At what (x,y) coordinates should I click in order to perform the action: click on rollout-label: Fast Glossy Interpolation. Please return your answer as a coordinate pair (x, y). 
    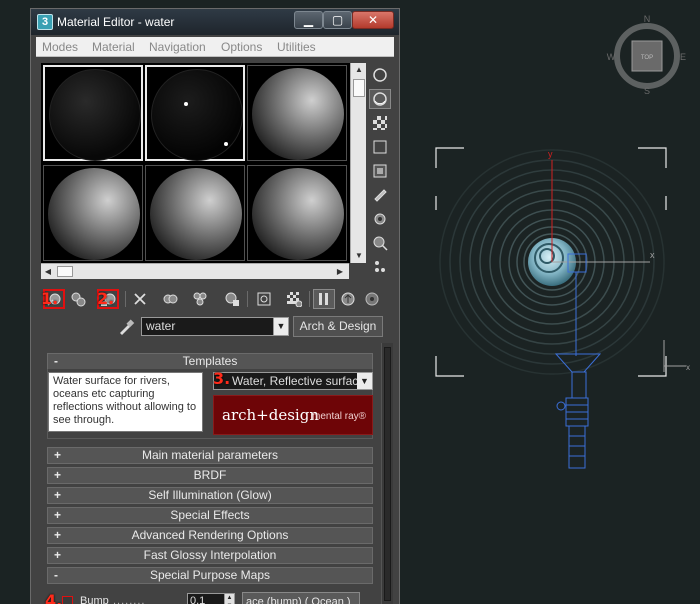
    Looking at the image, I should click on (210, 555).